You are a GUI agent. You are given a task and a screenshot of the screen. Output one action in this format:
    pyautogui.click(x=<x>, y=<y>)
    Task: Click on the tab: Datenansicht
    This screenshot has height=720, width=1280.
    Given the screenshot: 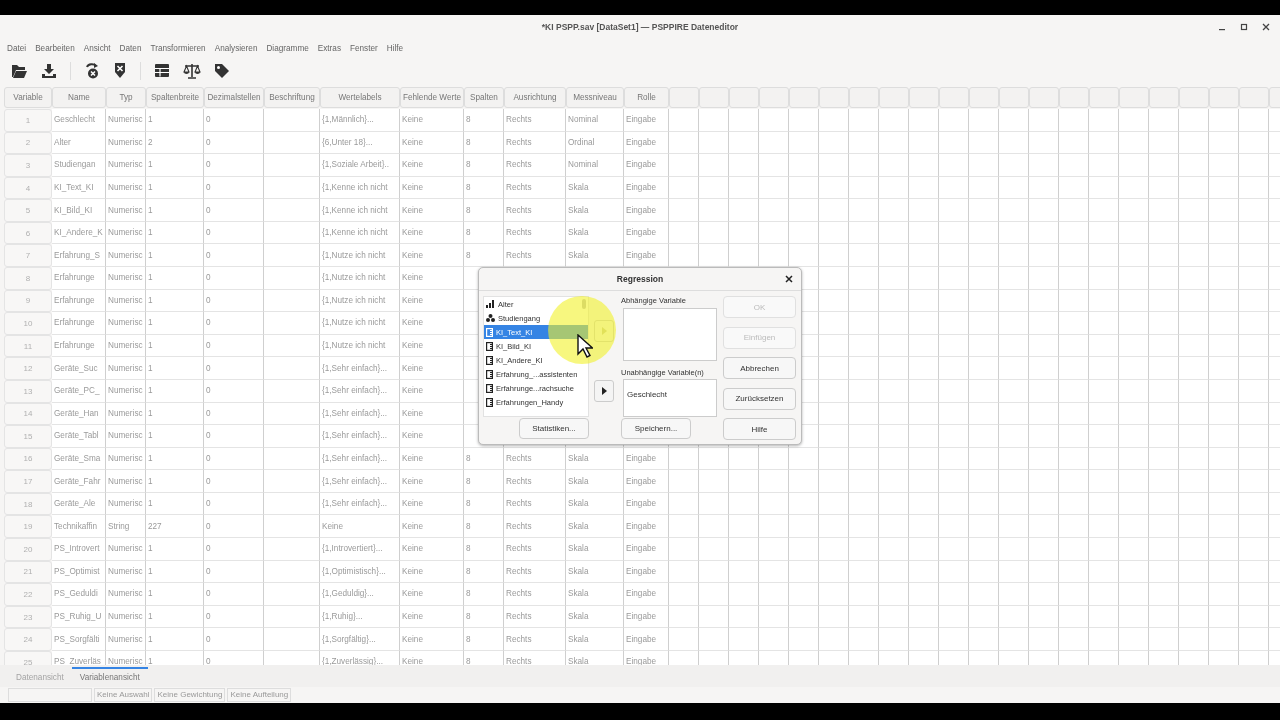 What is the action you would take?
    pyautogui.click(x=40, y=676)
    